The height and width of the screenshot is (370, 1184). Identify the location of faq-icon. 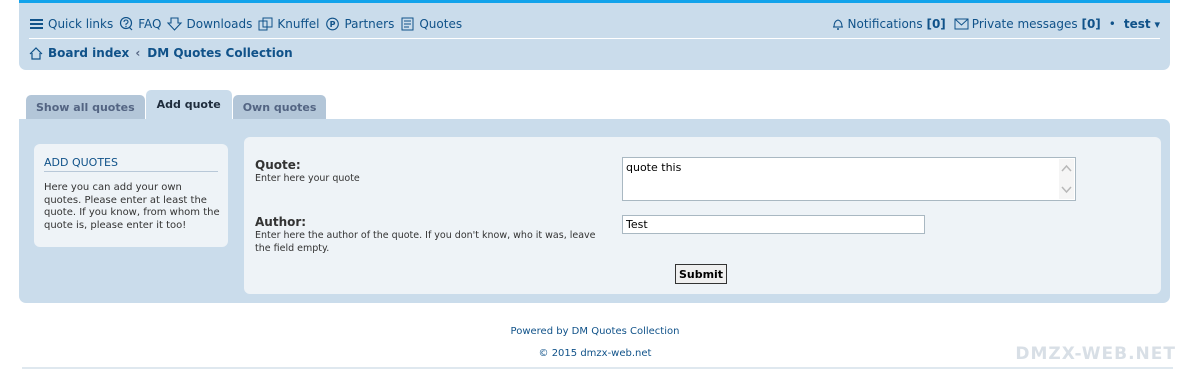
(126, 24).